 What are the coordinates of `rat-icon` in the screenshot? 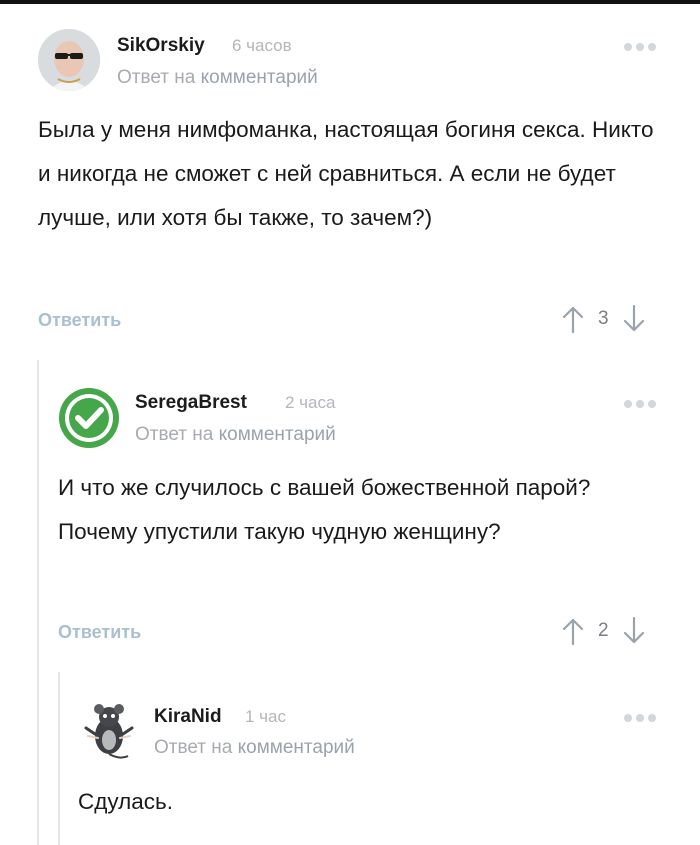 It's located at (109, 731).